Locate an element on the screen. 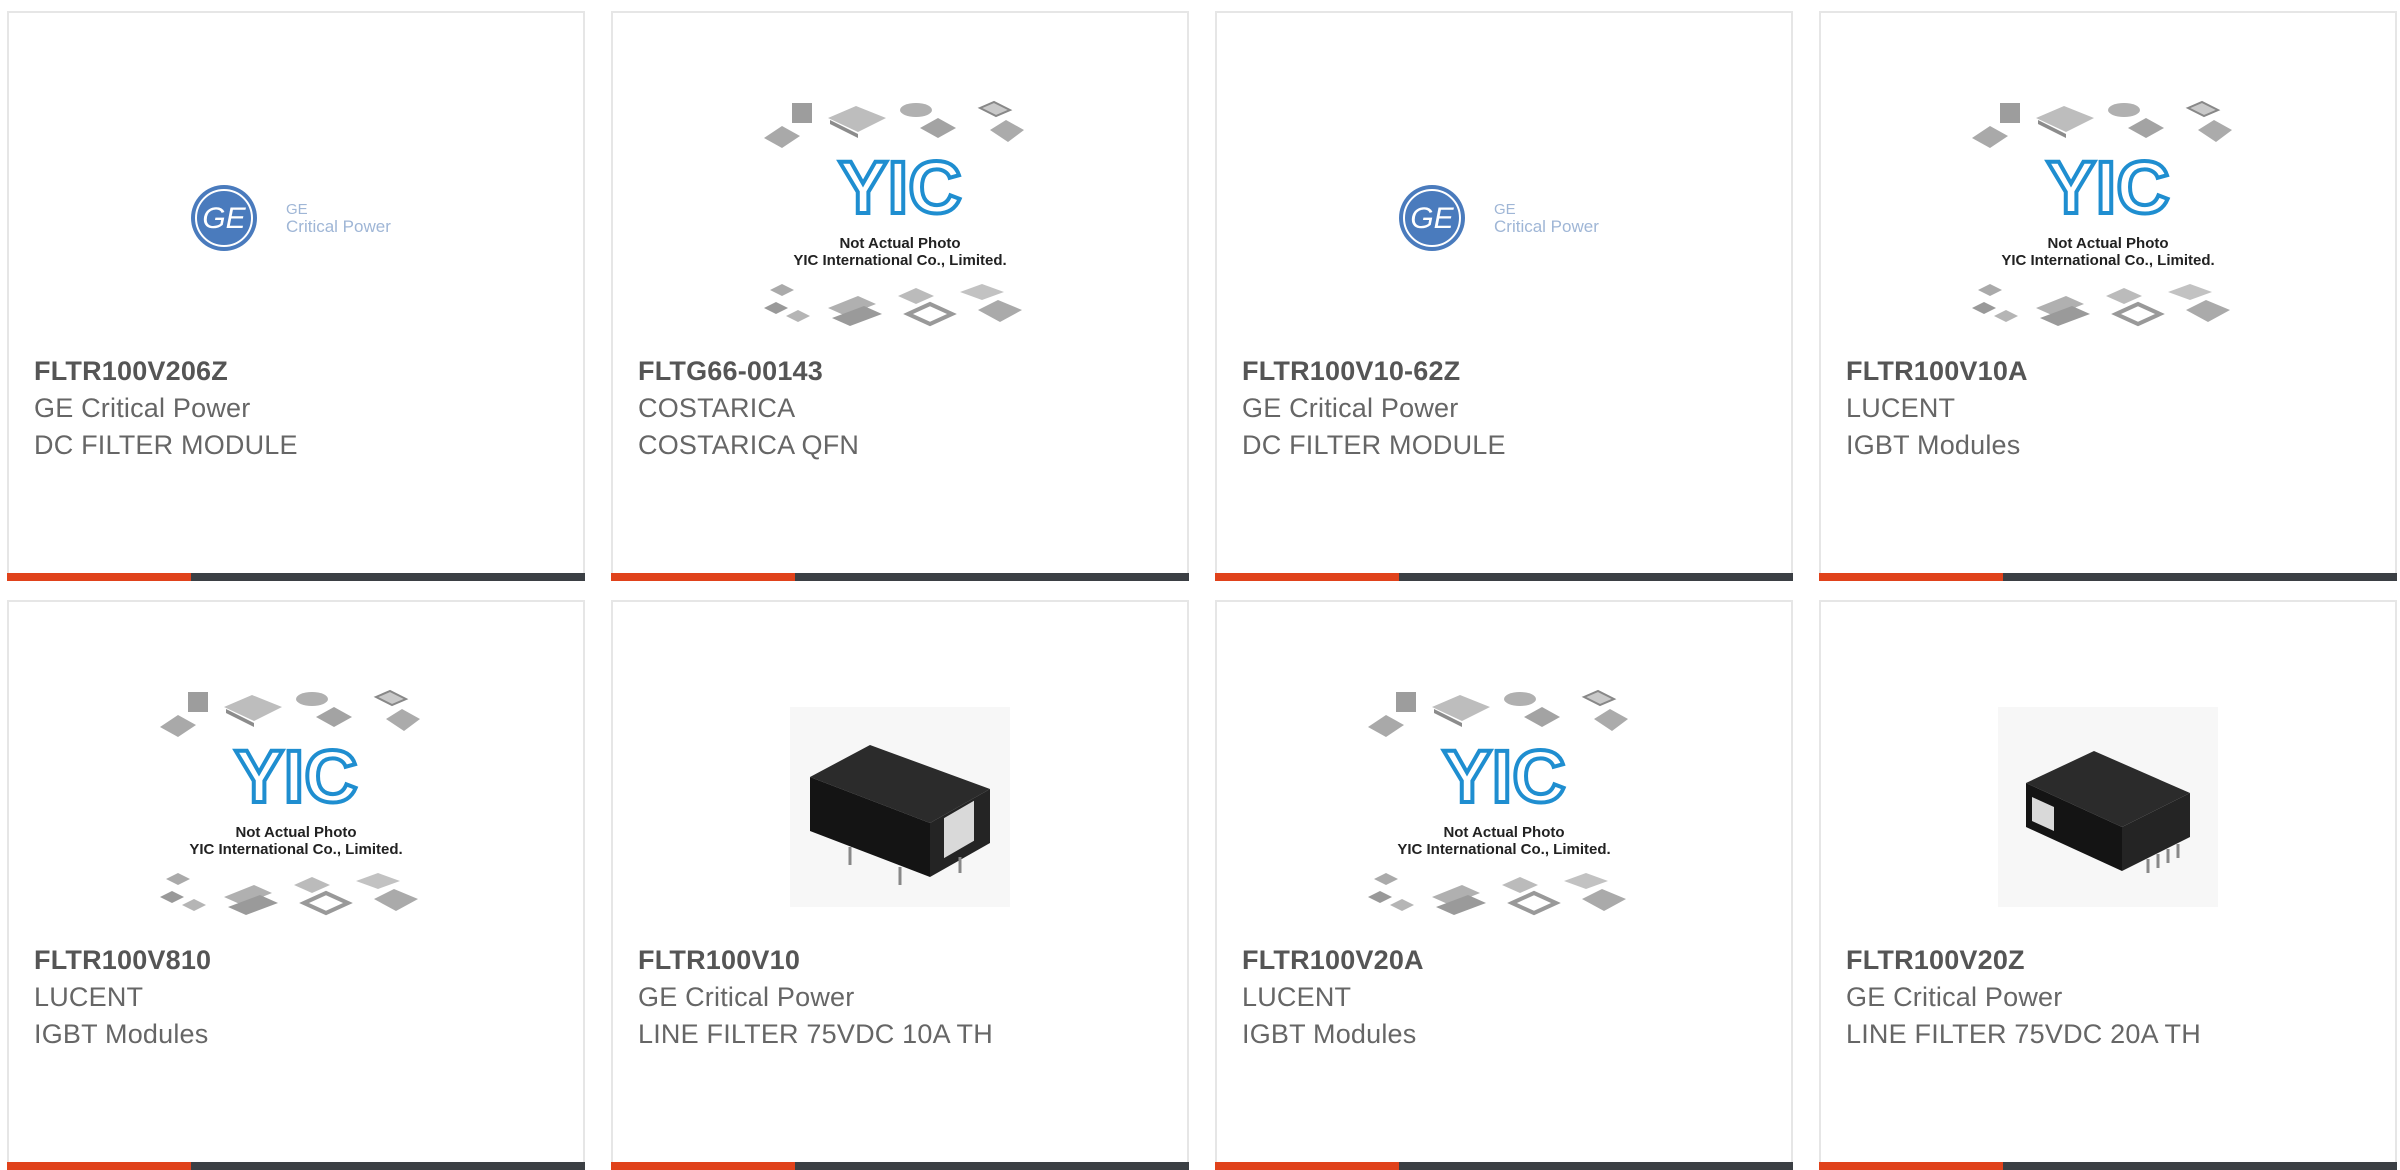 This screenshot has height=1170, width=2400. part-number: FLTR100V206Z is located at coordinates (131, 371).